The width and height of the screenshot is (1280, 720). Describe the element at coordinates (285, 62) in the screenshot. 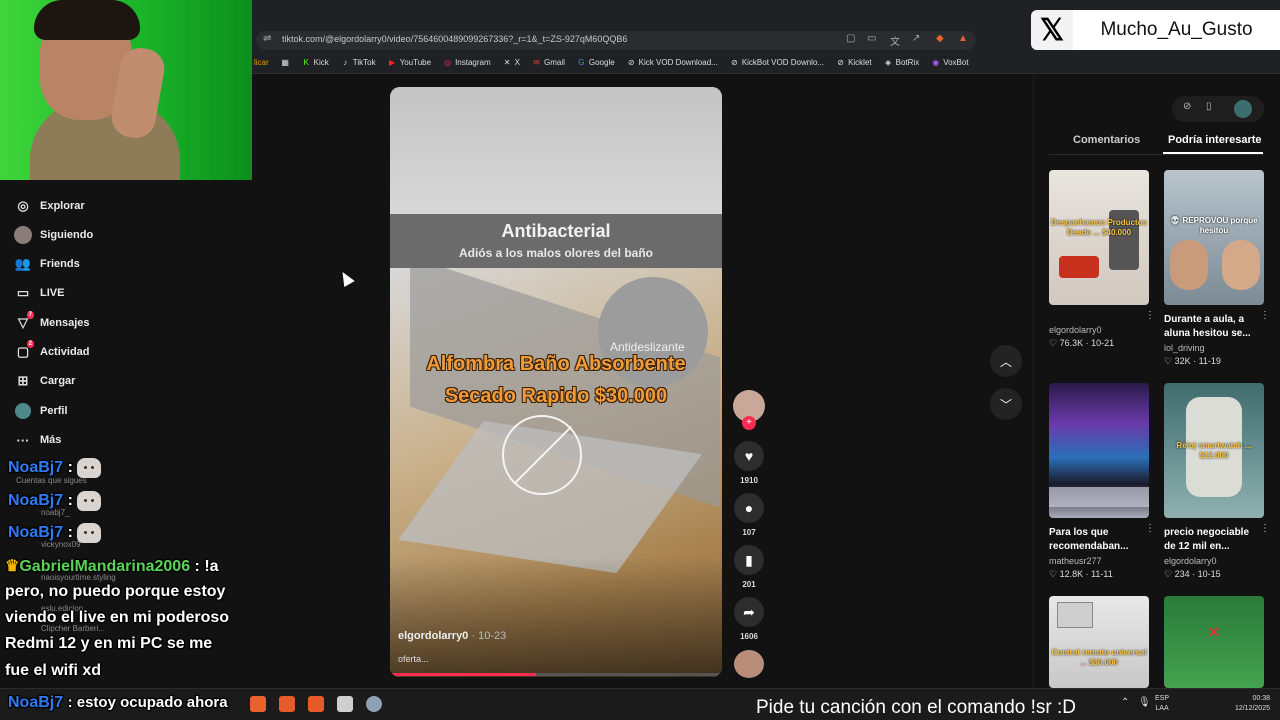

I see `apps-grid: ▦` at that location.